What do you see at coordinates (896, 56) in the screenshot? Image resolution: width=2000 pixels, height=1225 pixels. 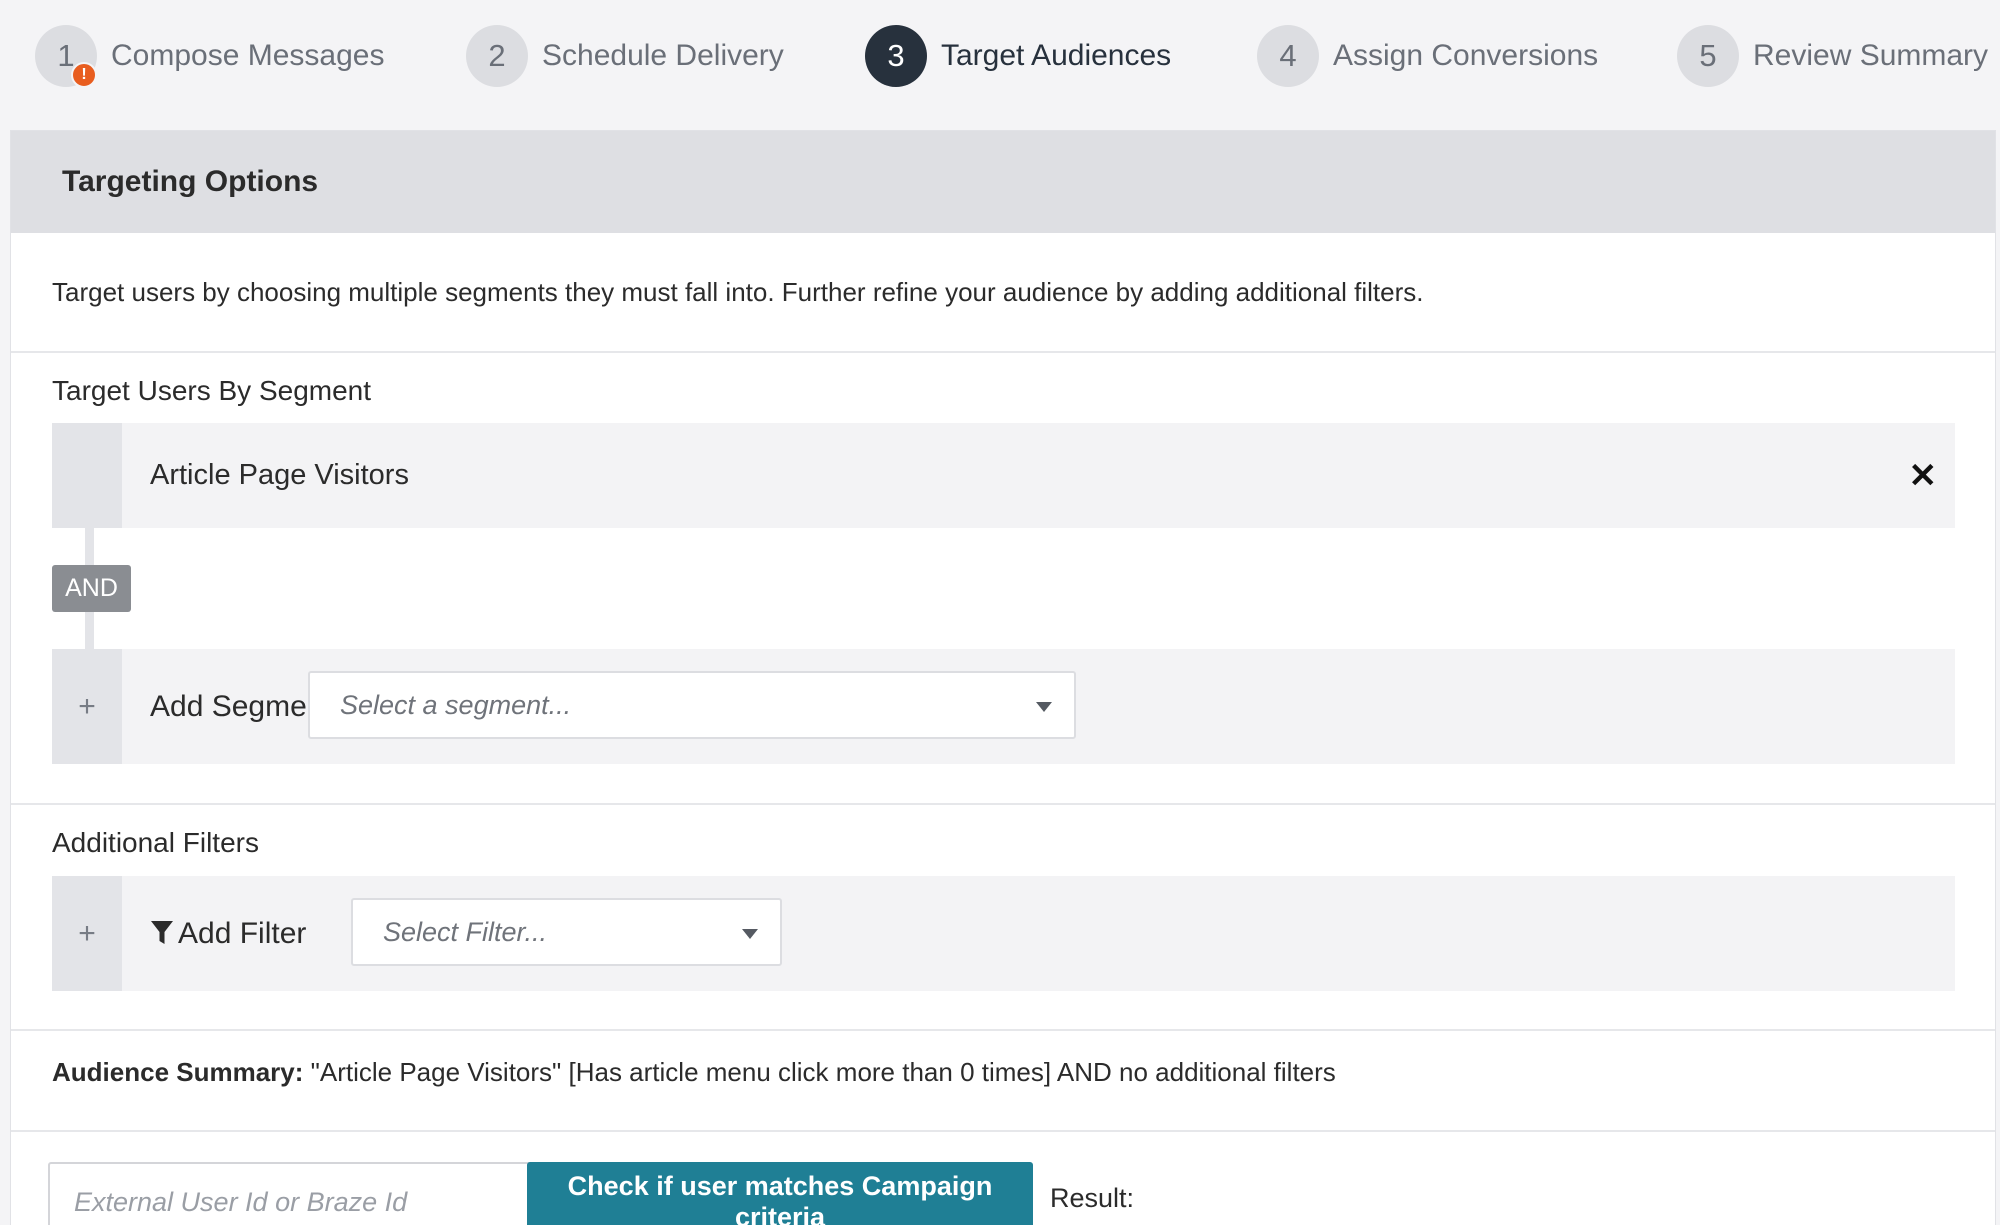 I see `step-number: 3` at bounding box center [896, 56].